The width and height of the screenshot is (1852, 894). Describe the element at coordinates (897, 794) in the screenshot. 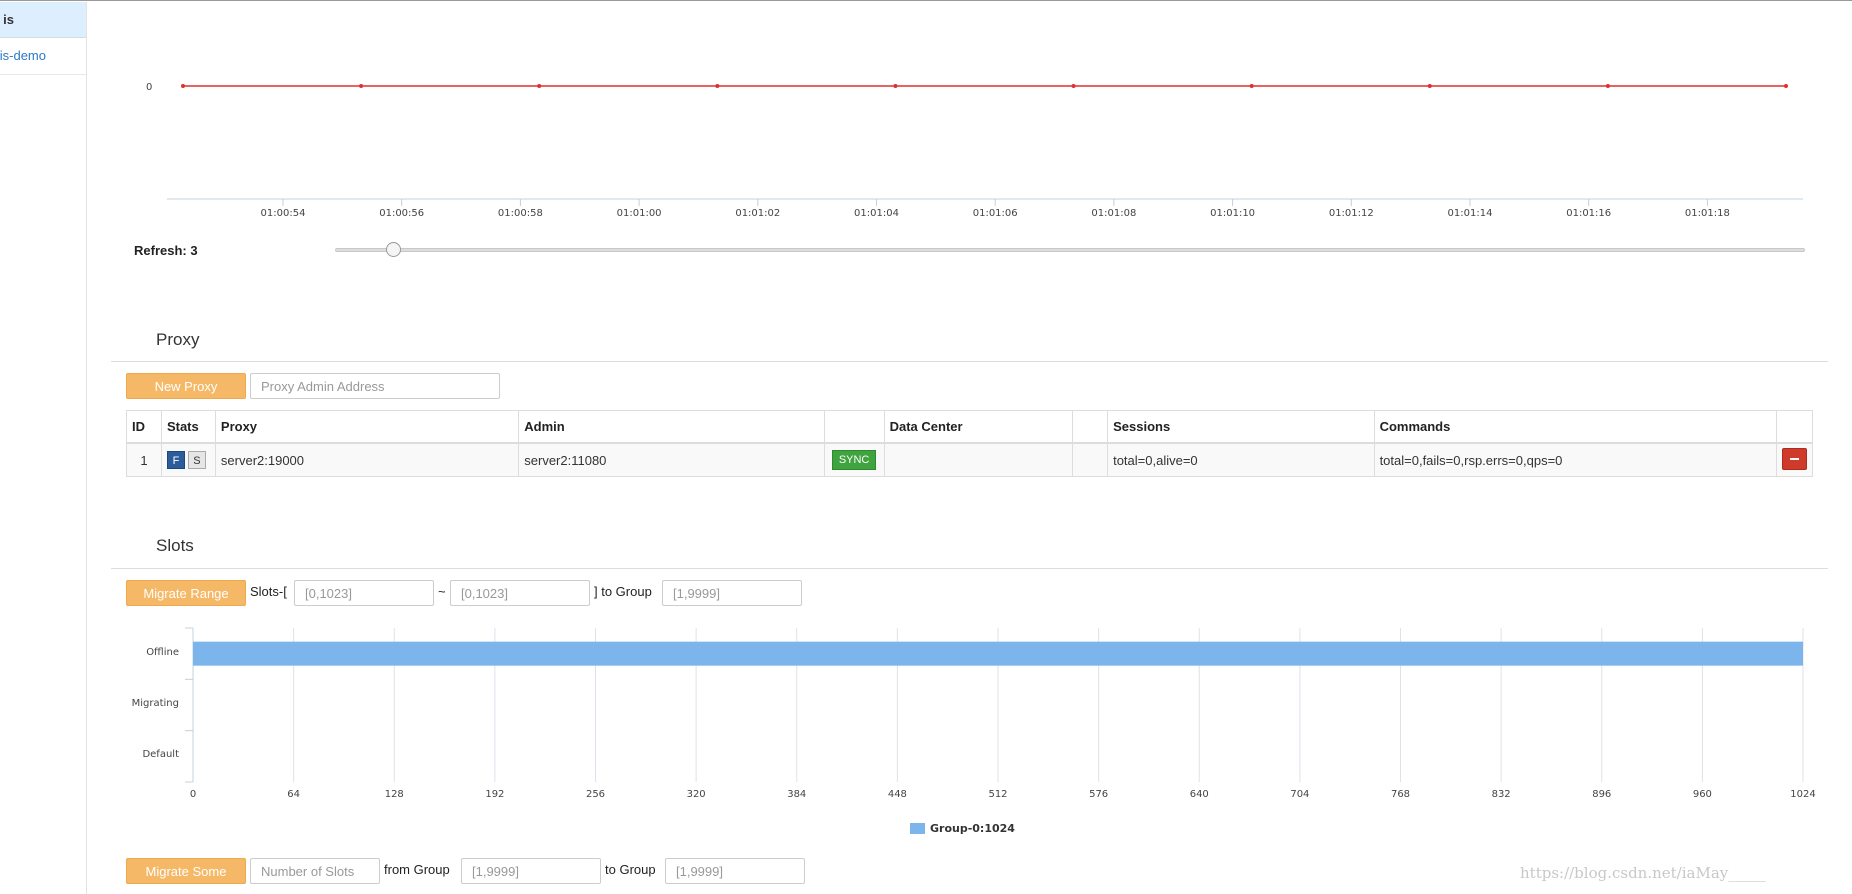

I see `slots-chart-x-tick-label: 448` at that location.